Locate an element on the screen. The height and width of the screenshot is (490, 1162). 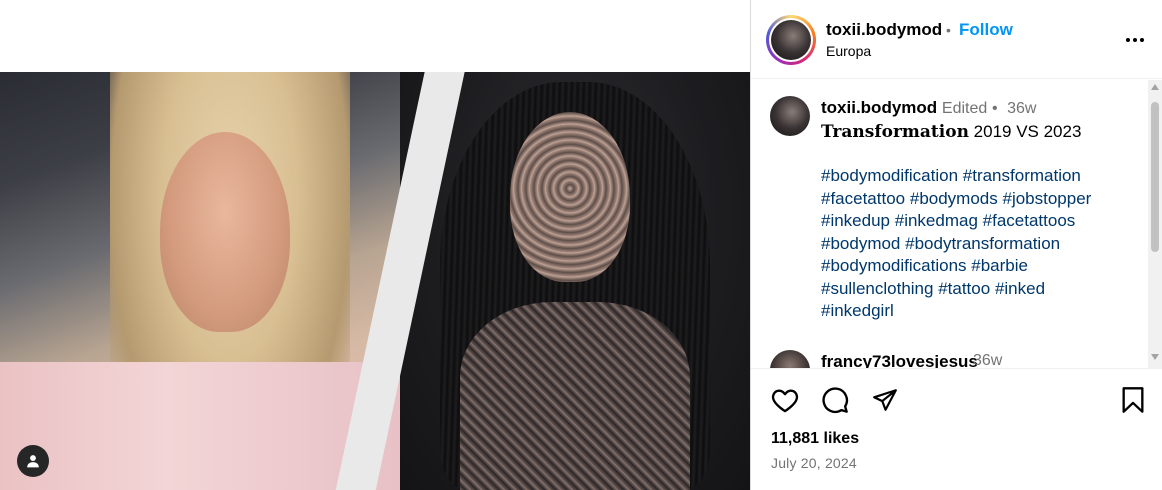
hashtag: #inkedup is located at coordinates (855, 220).